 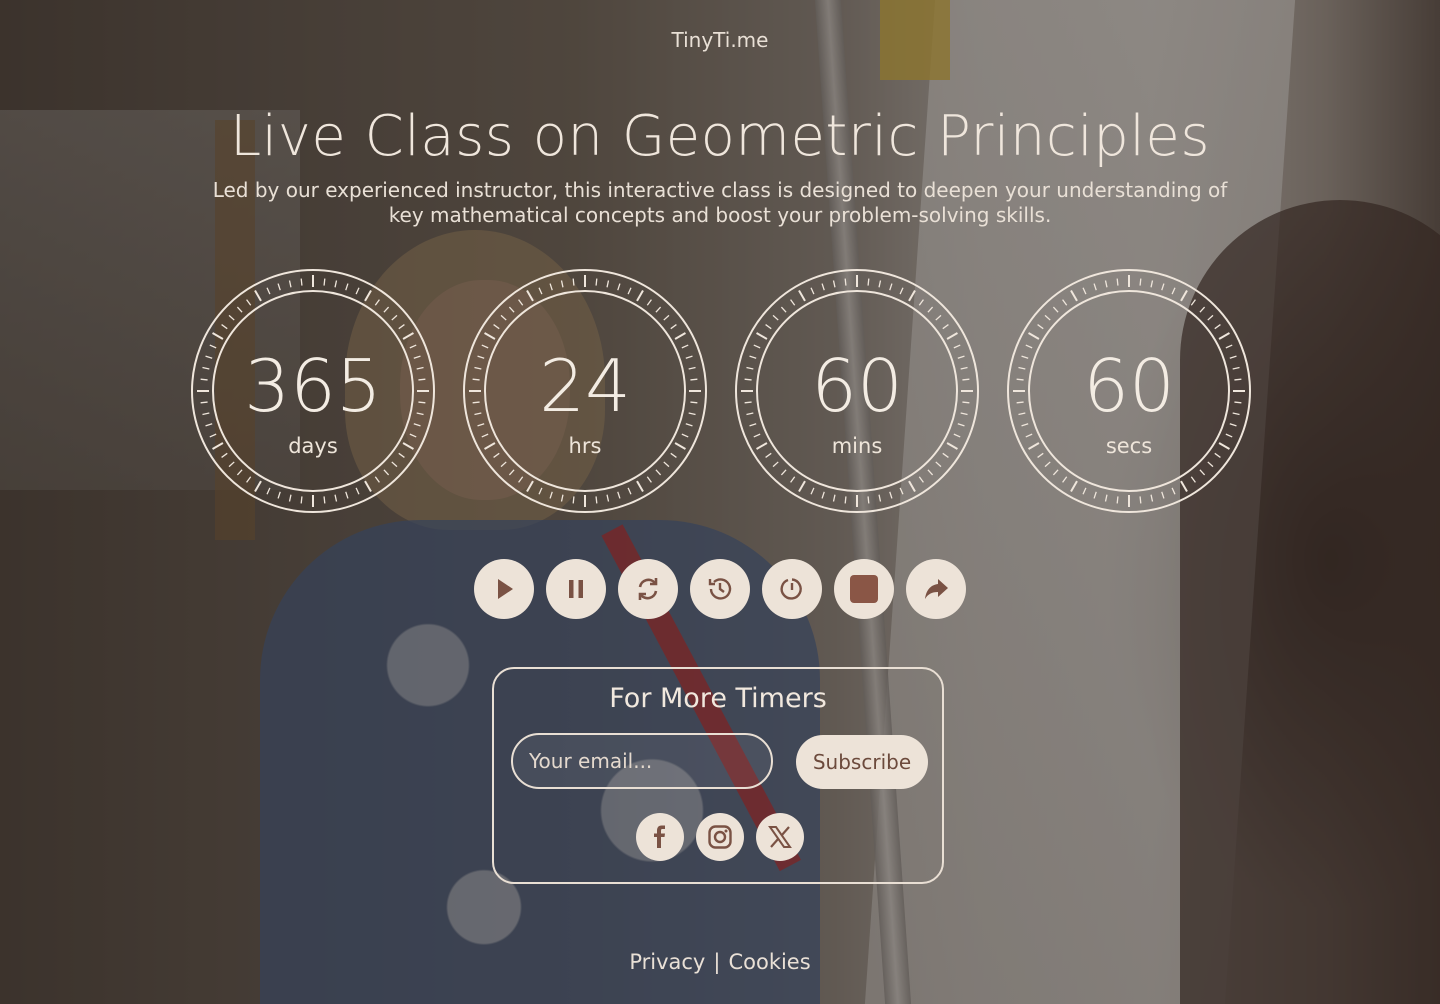 What do you see at coordinates (642, 761) in the screenshot?
I see `email-field` at bounding box center [642, 761].